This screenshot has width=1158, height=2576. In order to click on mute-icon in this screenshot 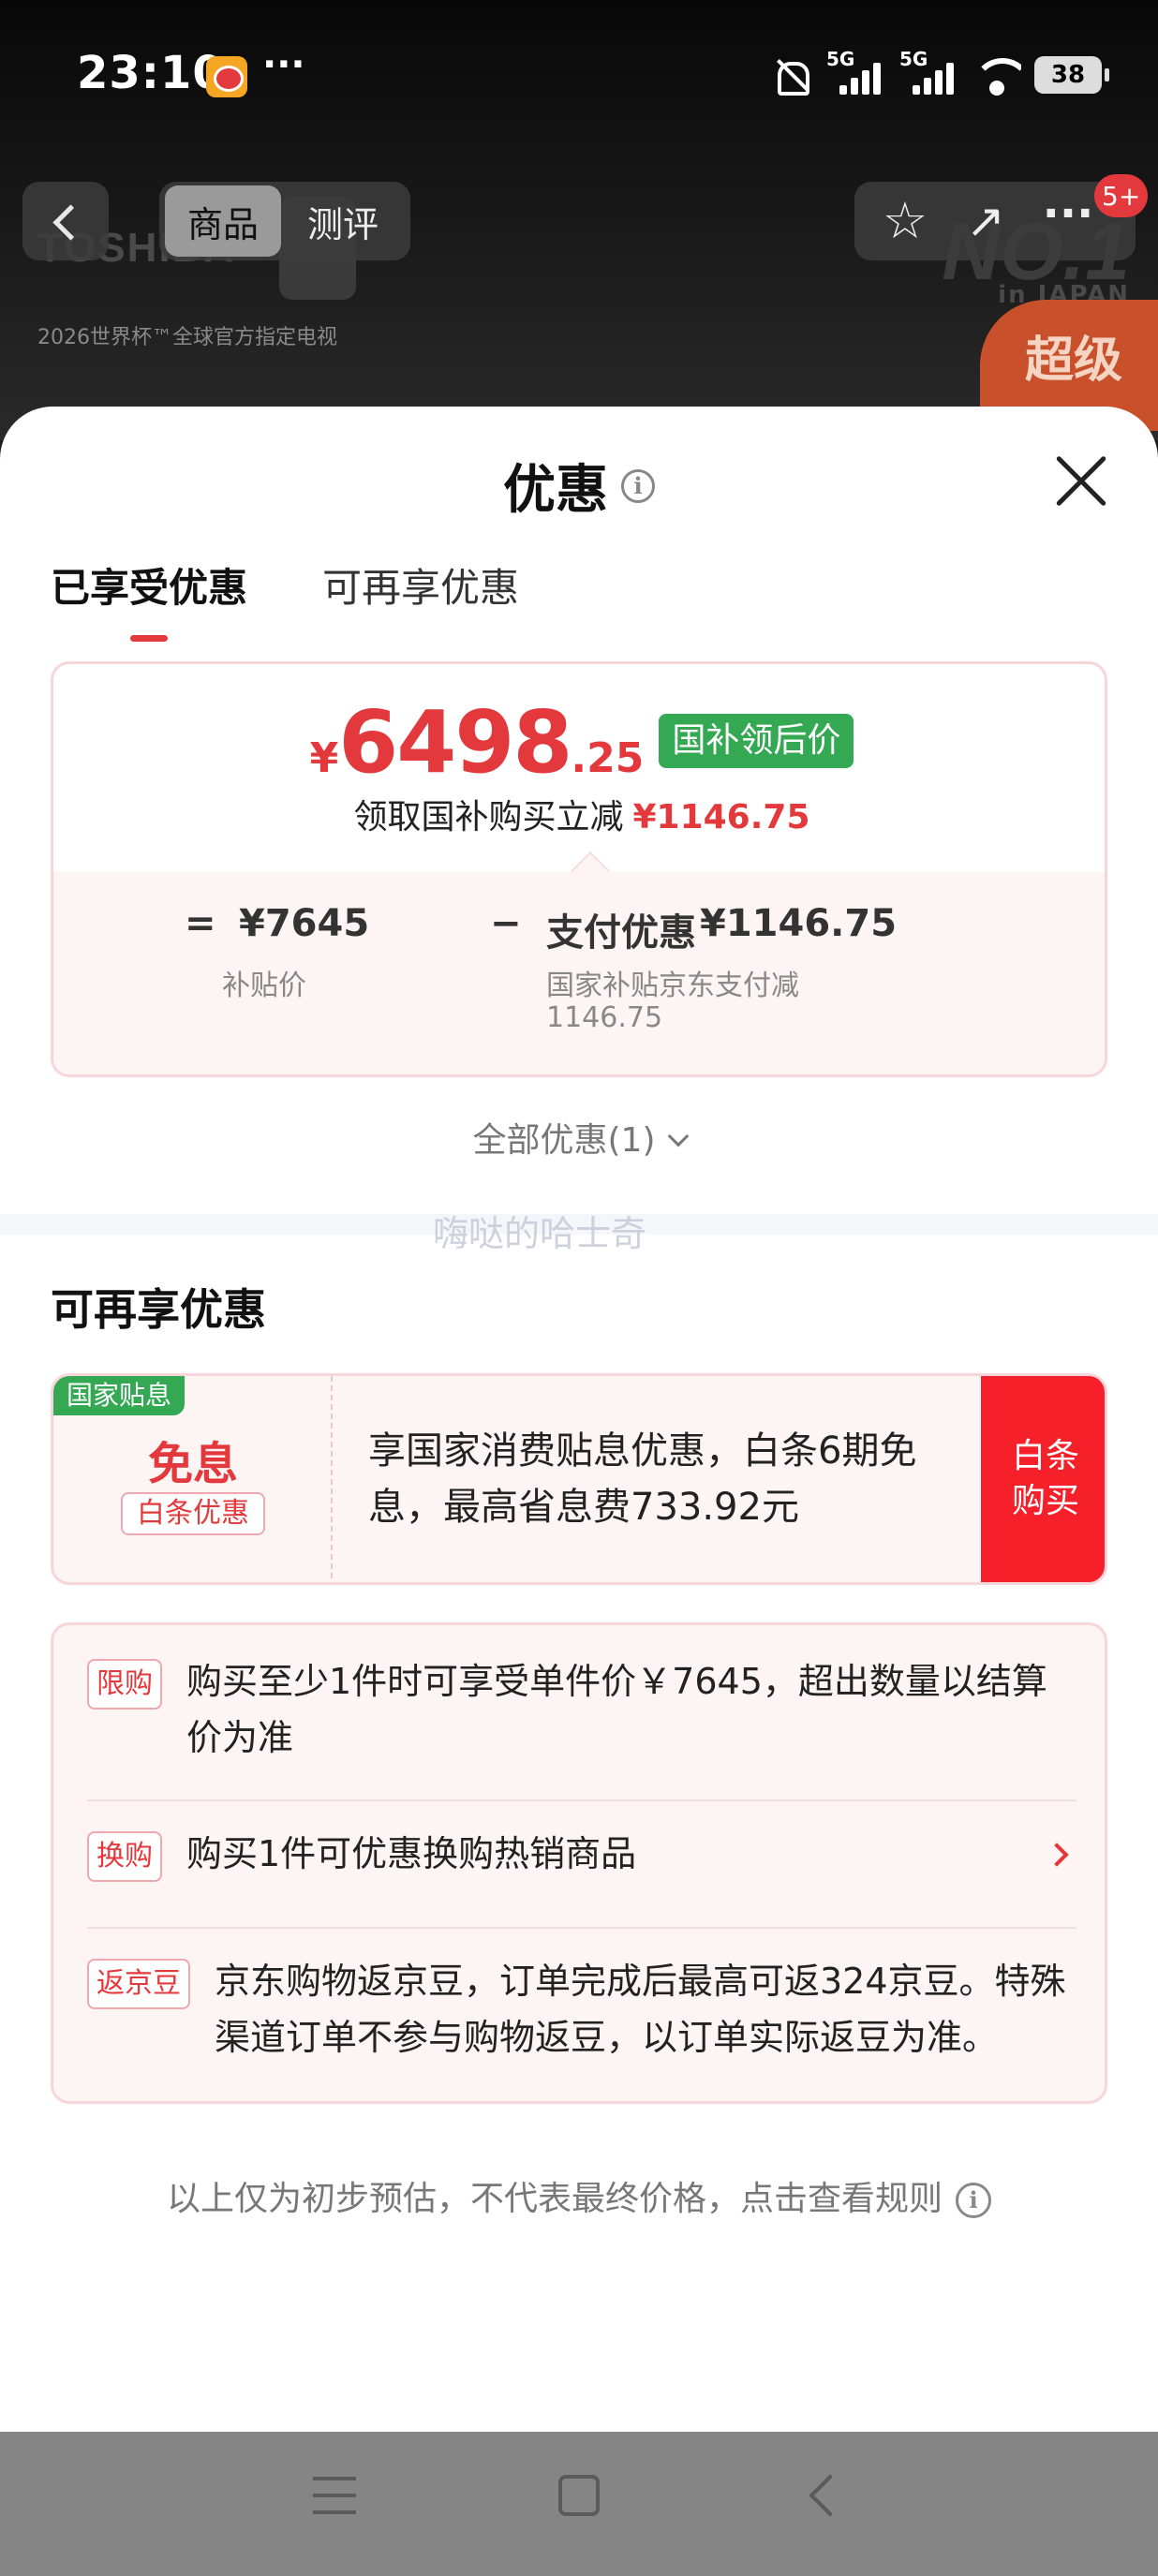, I will do `click(791, 76)`.